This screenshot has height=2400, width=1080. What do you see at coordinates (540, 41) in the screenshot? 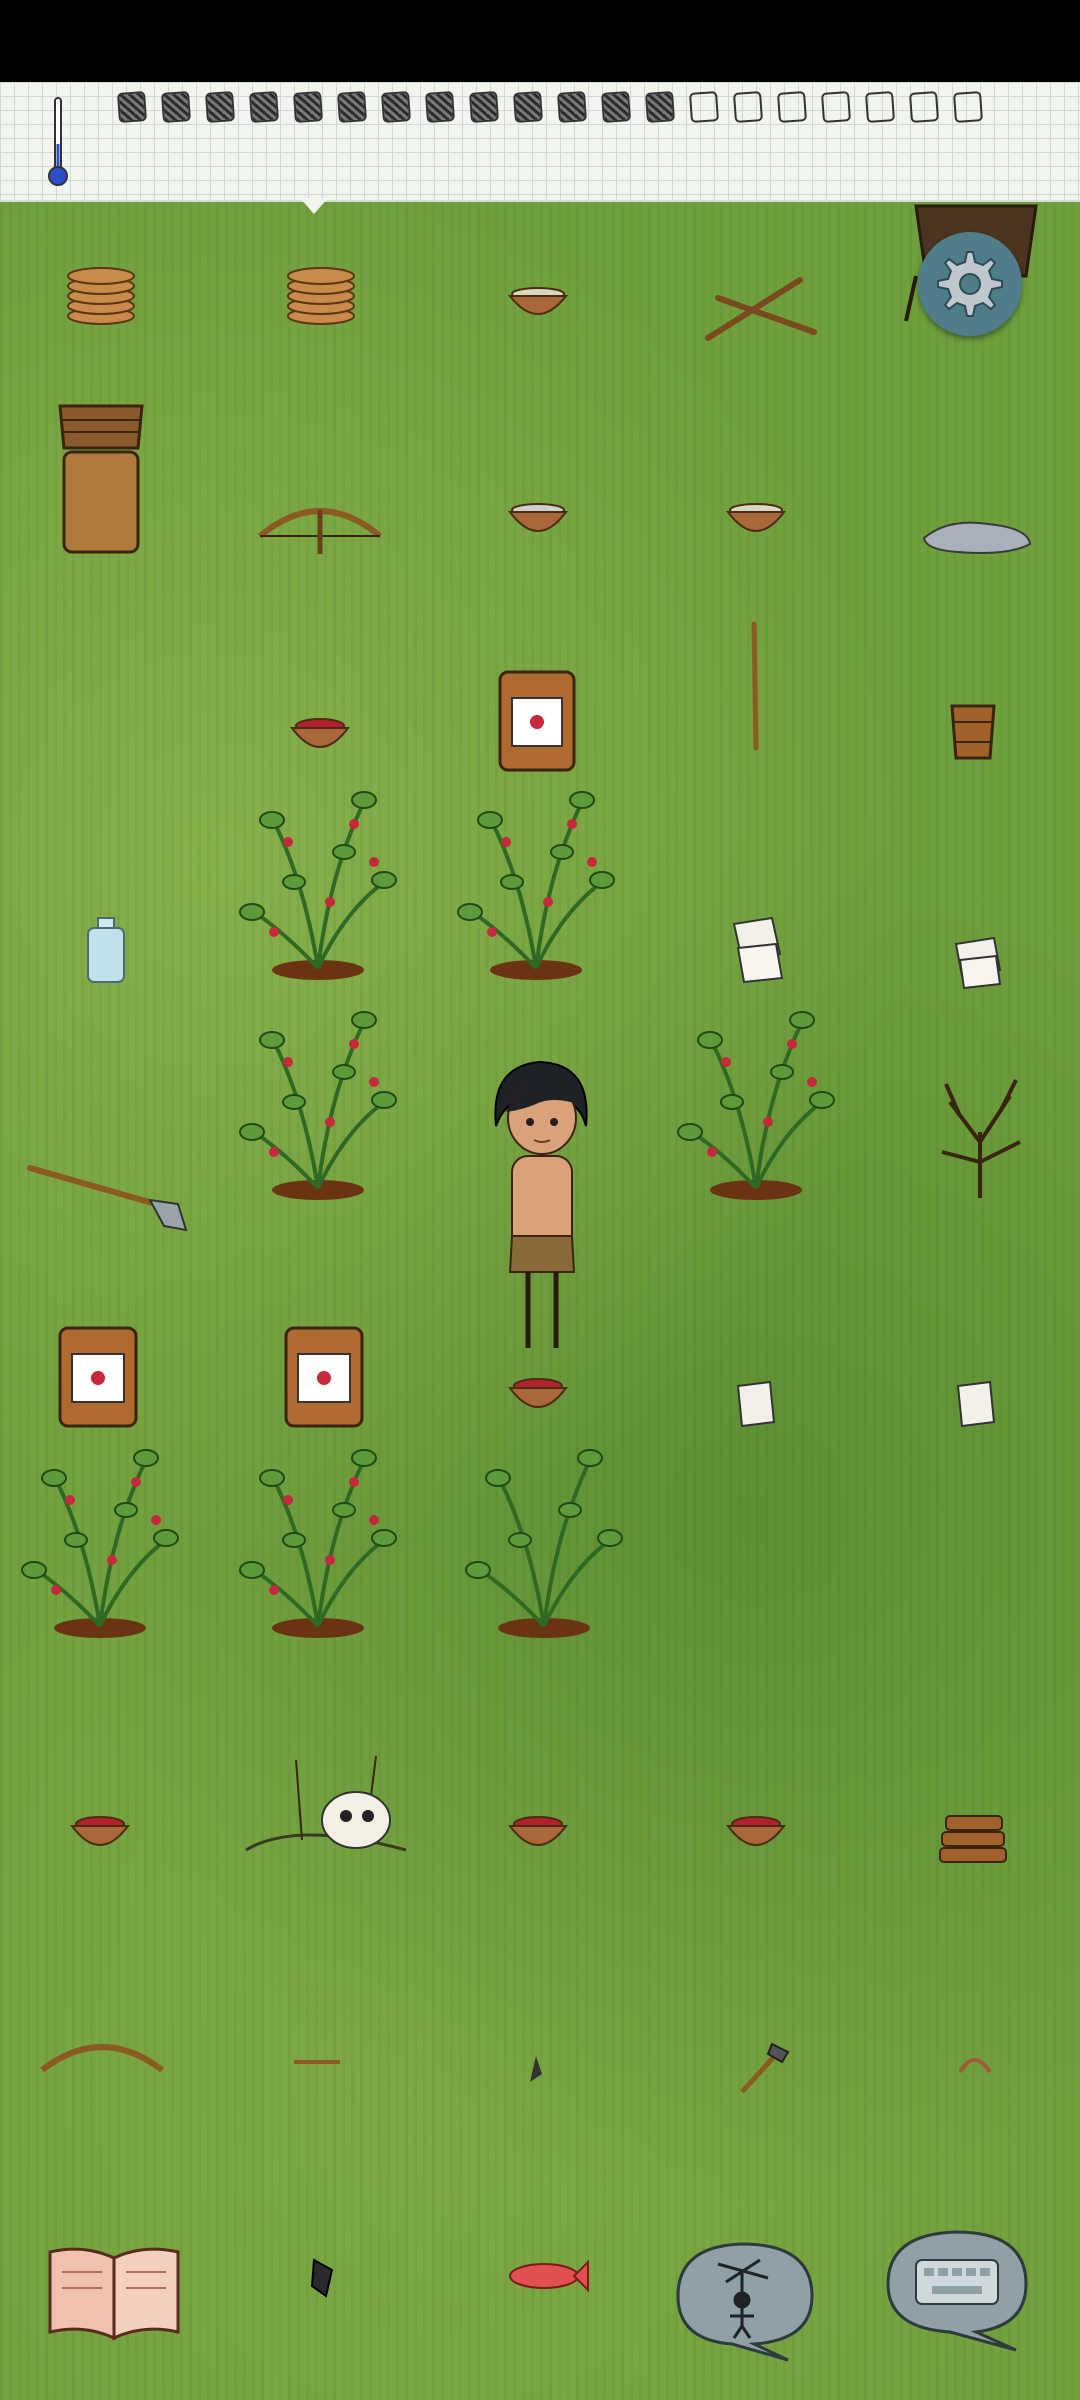
I see `system-status-bar` at bounding box center [540, 41].